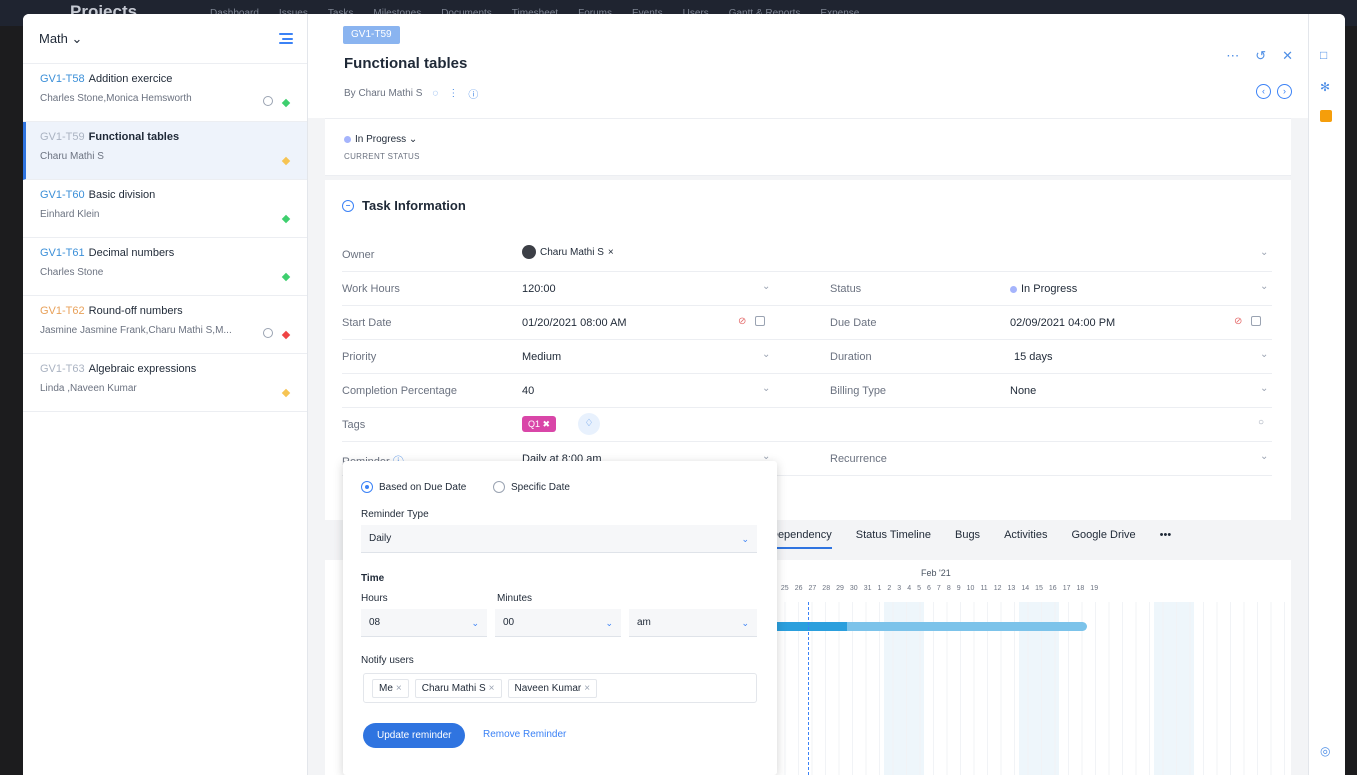 This screenshot has width=1357, height=775. I want to click on task-id: GV1-T62, so click(62, 311).